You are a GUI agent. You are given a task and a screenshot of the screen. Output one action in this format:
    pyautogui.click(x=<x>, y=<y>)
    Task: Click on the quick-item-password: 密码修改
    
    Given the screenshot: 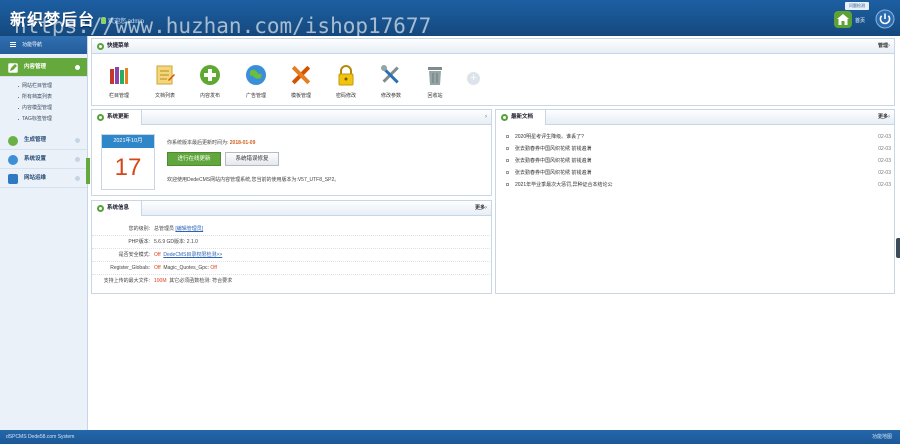 What is the action you would take?
    pyautogui.click(x=346, y=81)
    